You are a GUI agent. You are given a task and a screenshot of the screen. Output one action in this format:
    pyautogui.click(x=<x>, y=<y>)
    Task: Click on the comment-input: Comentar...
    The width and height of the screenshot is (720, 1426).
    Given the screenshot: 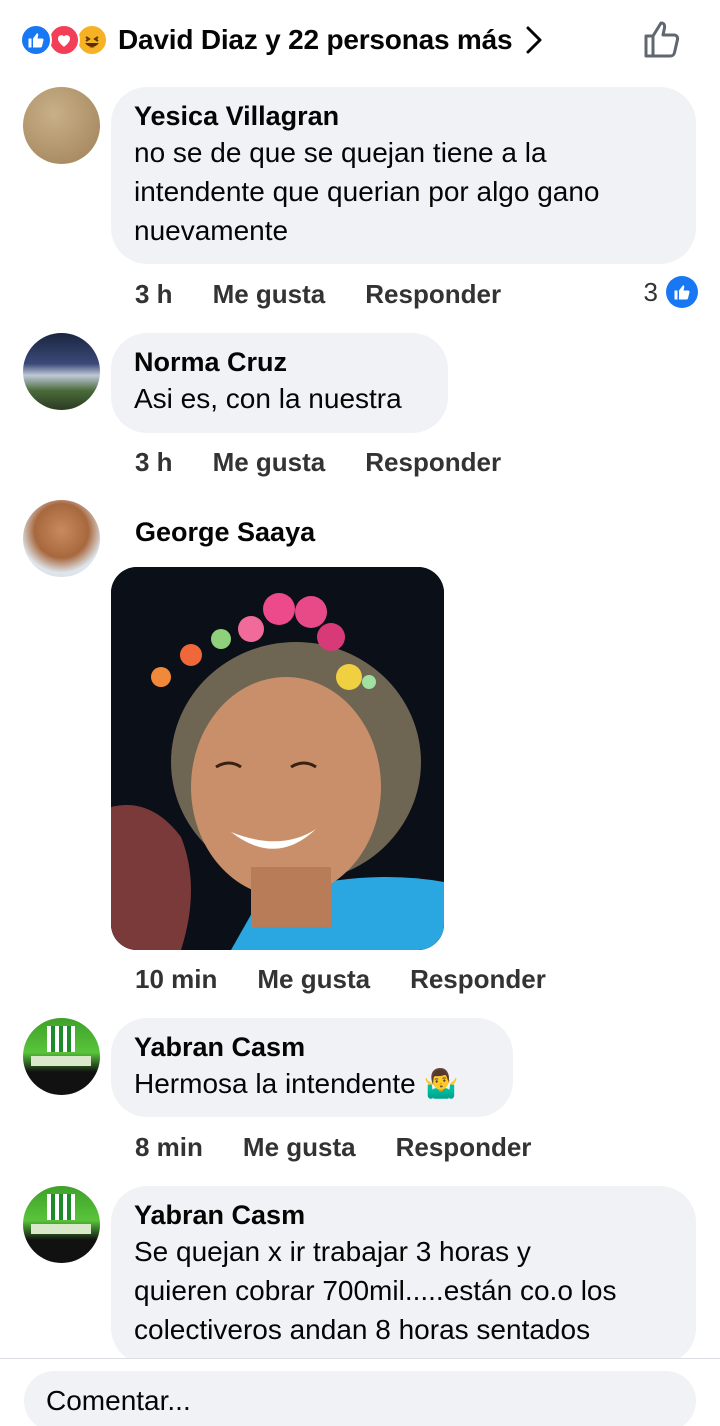 What is the action you would take?
    pyautogui.click(x=360, y=1398)
    